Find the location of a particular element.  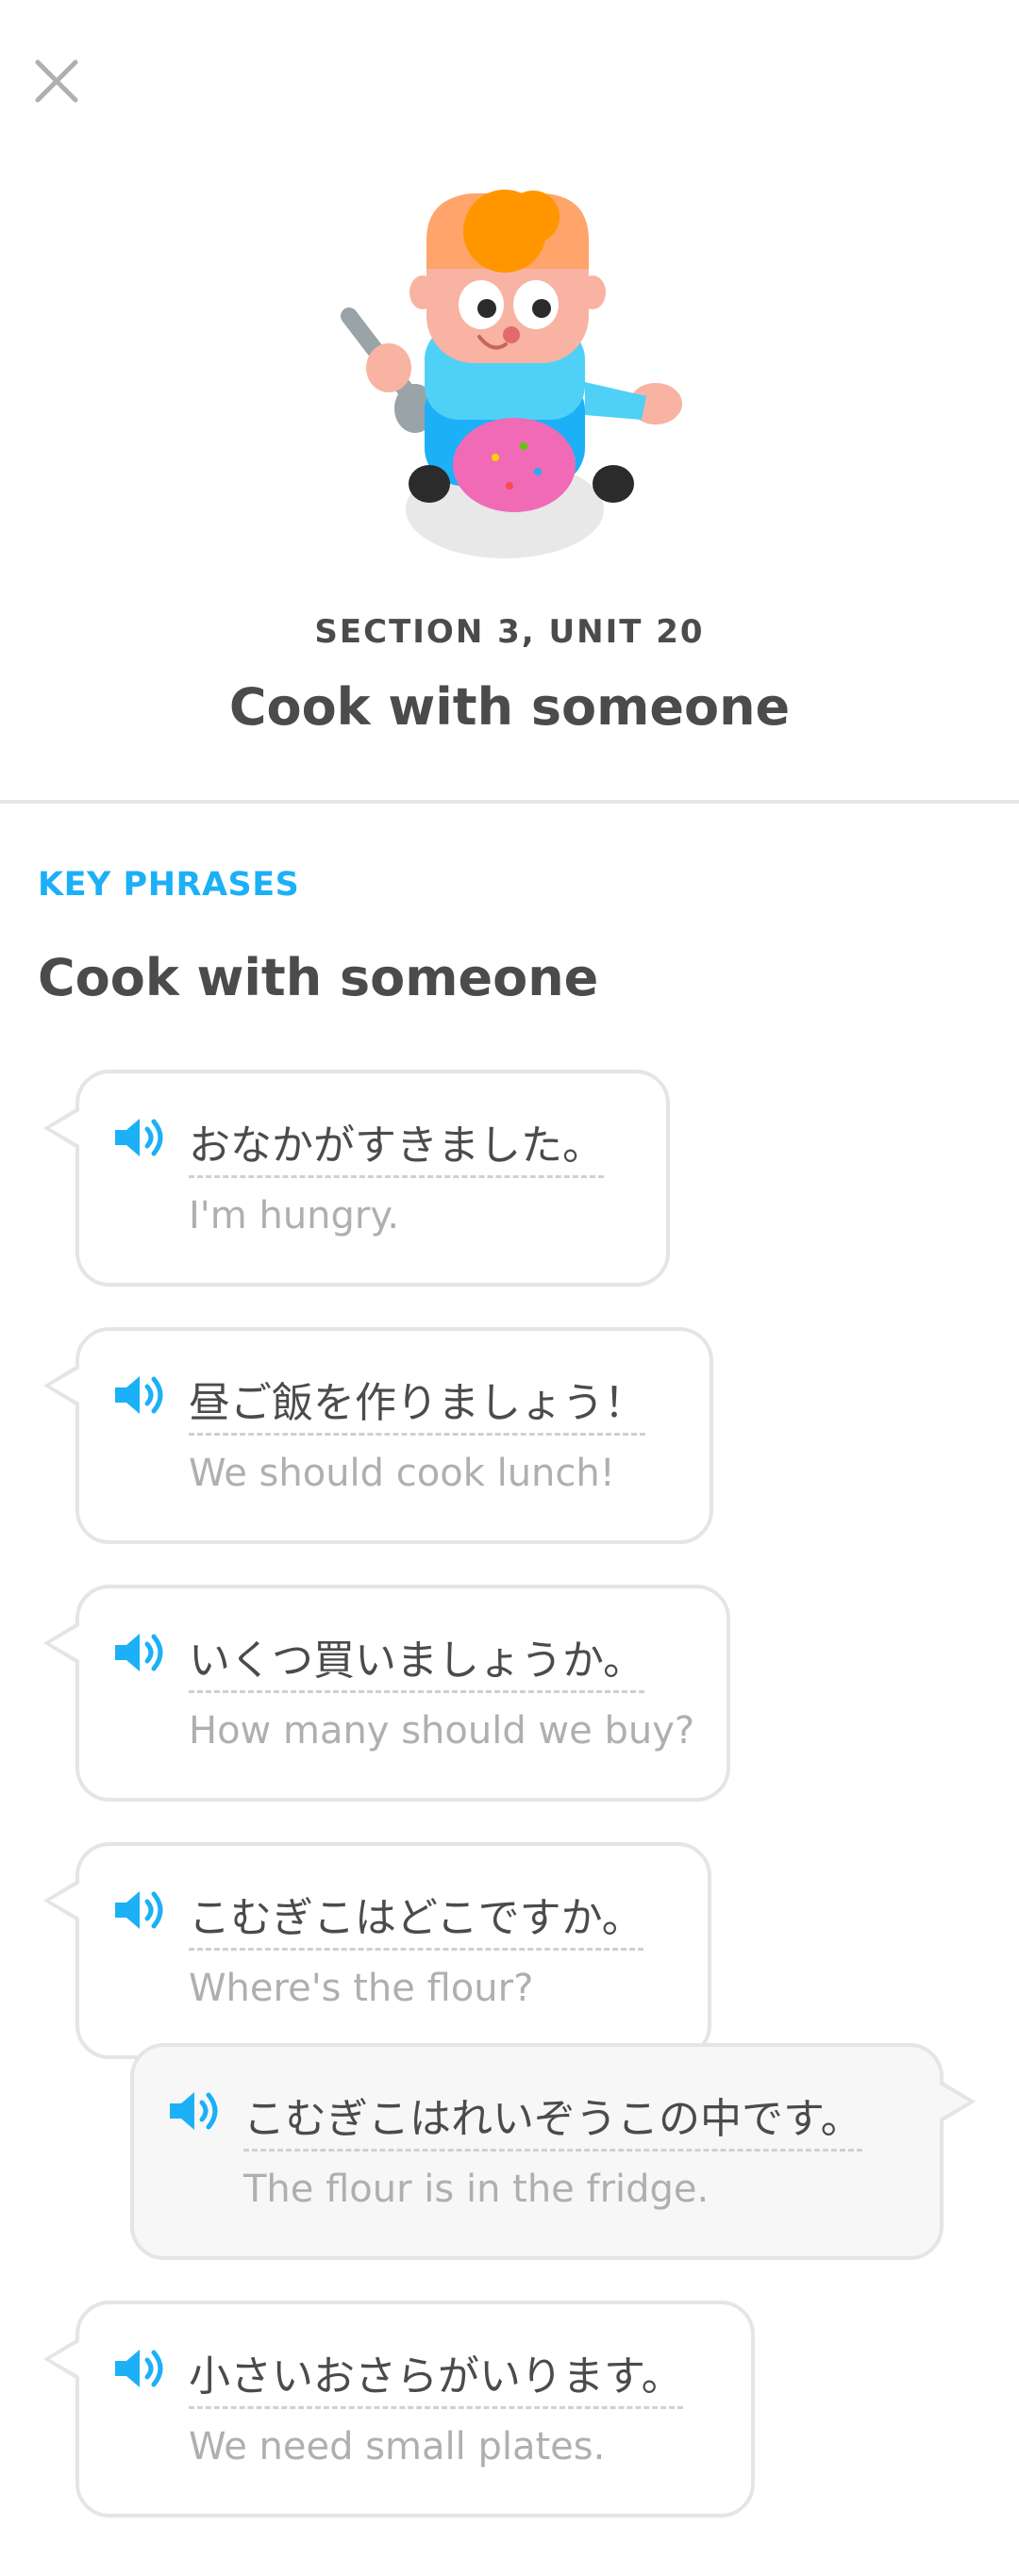

phrase-japanese: 小さいおさらがいります。 is located at coordinates (436, 2375).